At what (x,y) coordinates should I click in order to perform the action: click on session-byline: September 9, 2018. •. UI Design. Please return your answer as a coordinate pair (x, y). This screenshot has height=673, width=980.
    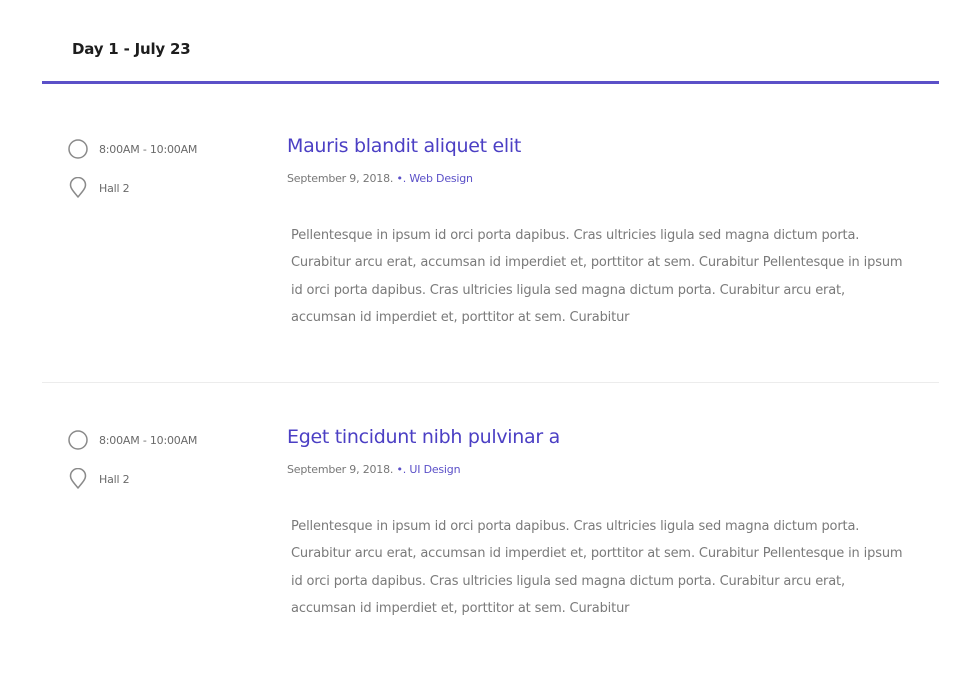
    Looking at the image, I should click on (374, 469).